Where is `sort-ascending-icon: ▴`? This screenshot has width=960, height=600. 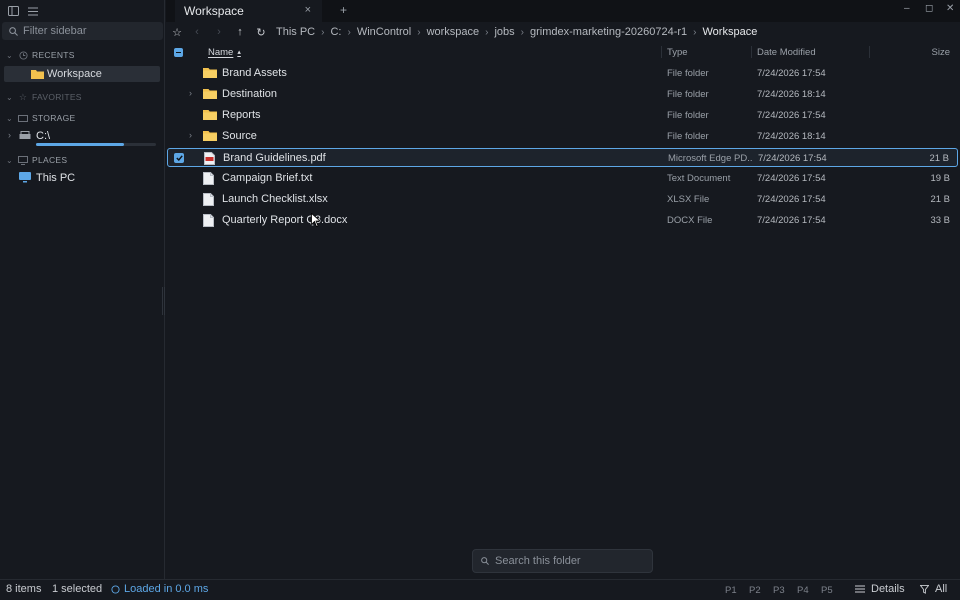 sort-ascending-icon: ▴ is located at coordinates (239, 52).